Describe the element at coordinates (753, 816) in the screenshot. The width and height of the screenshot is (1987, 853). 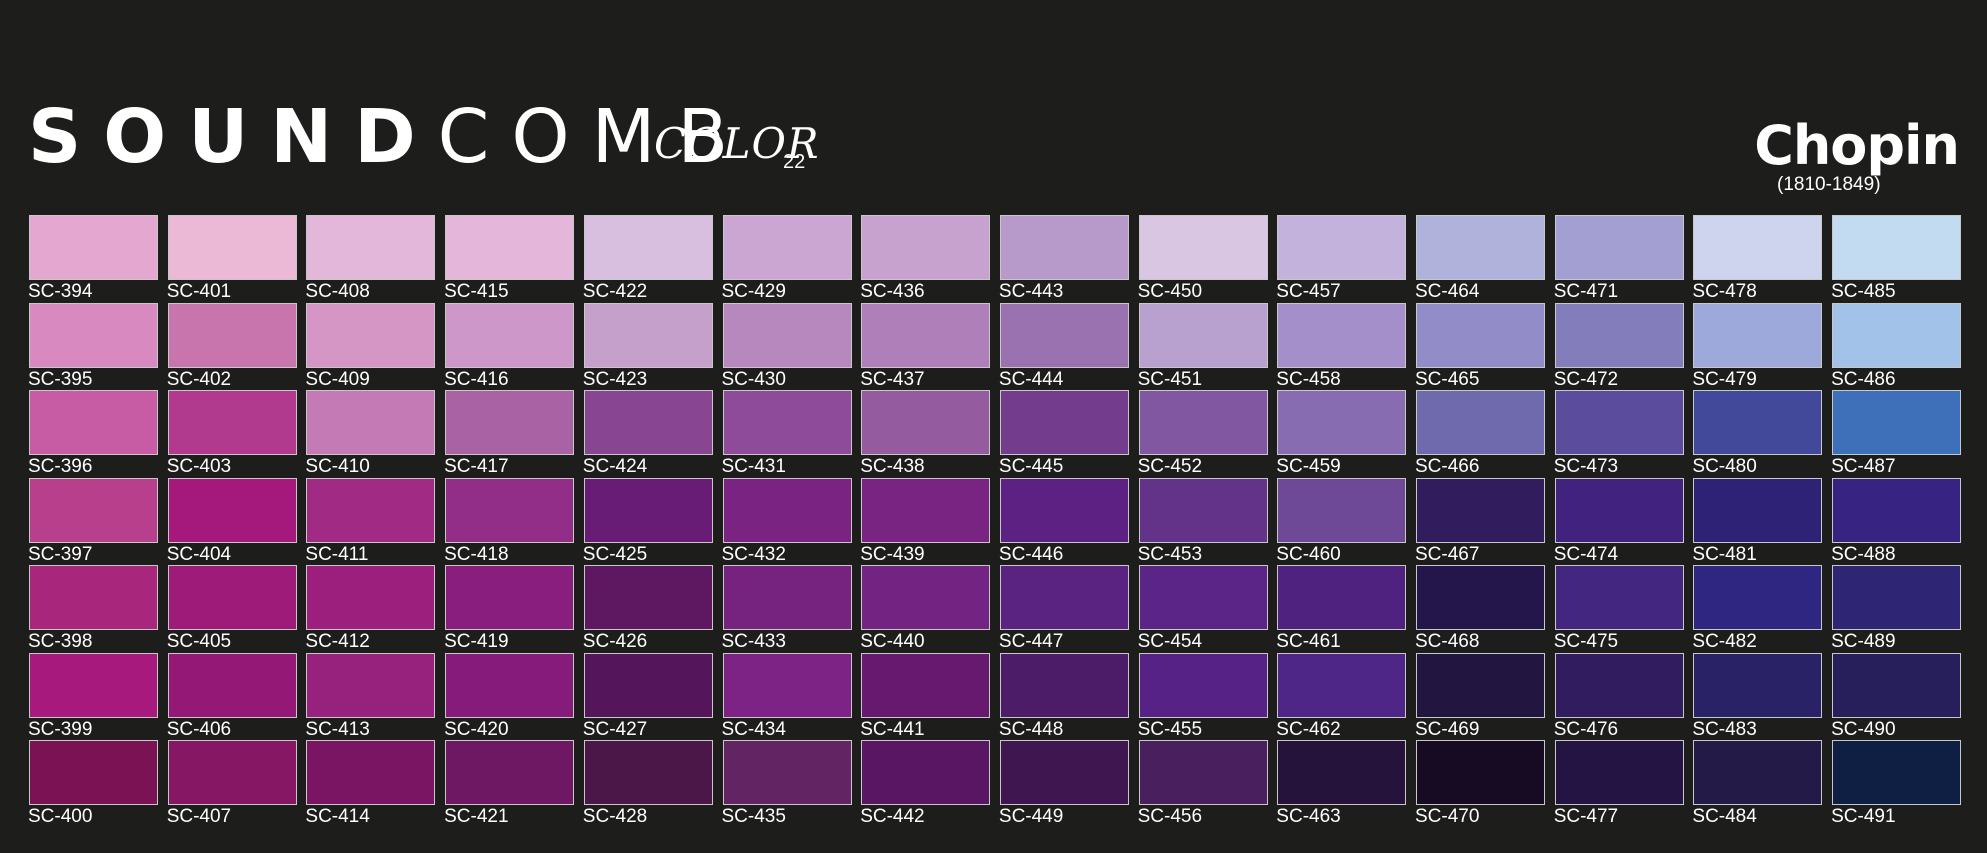
I see `swatch-code: SC-435` at that location.